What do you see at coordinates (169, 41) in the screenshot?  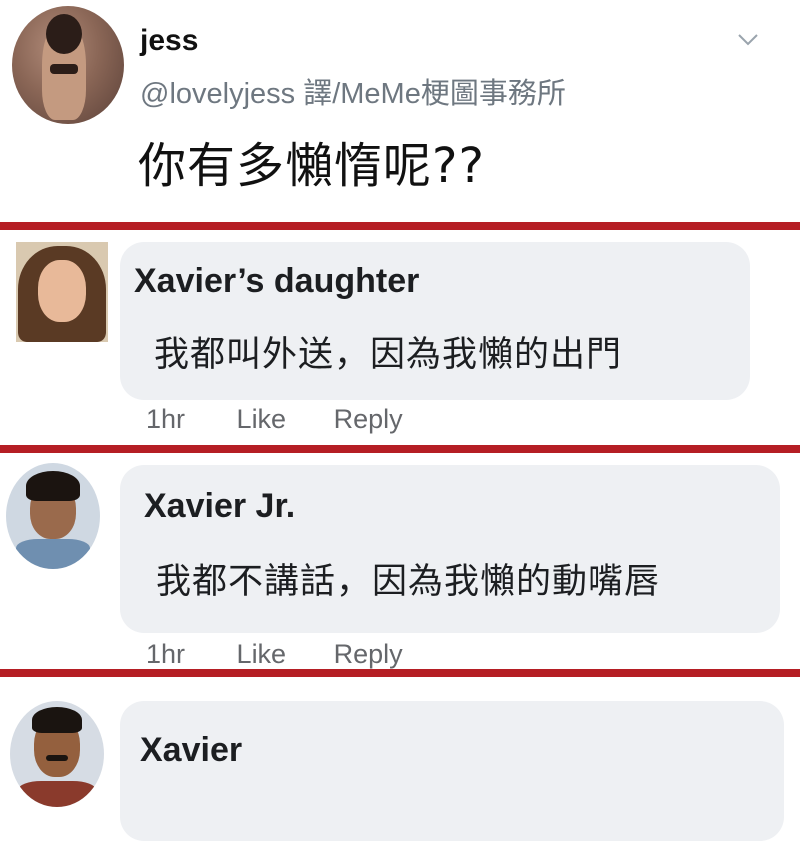 I see `user-name: jess` at bounding box center [169, 41].